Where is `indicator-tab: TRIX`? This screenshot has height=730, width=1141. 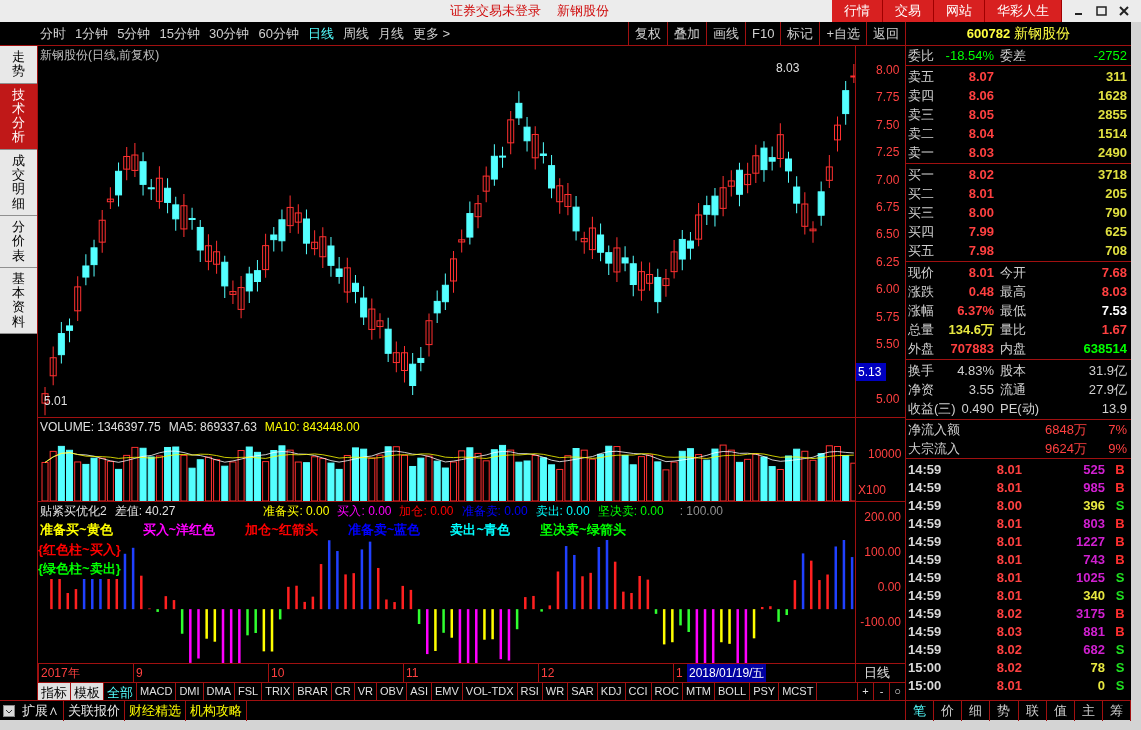 indicator-tab: TRIX is located at coordinates (278, 691).